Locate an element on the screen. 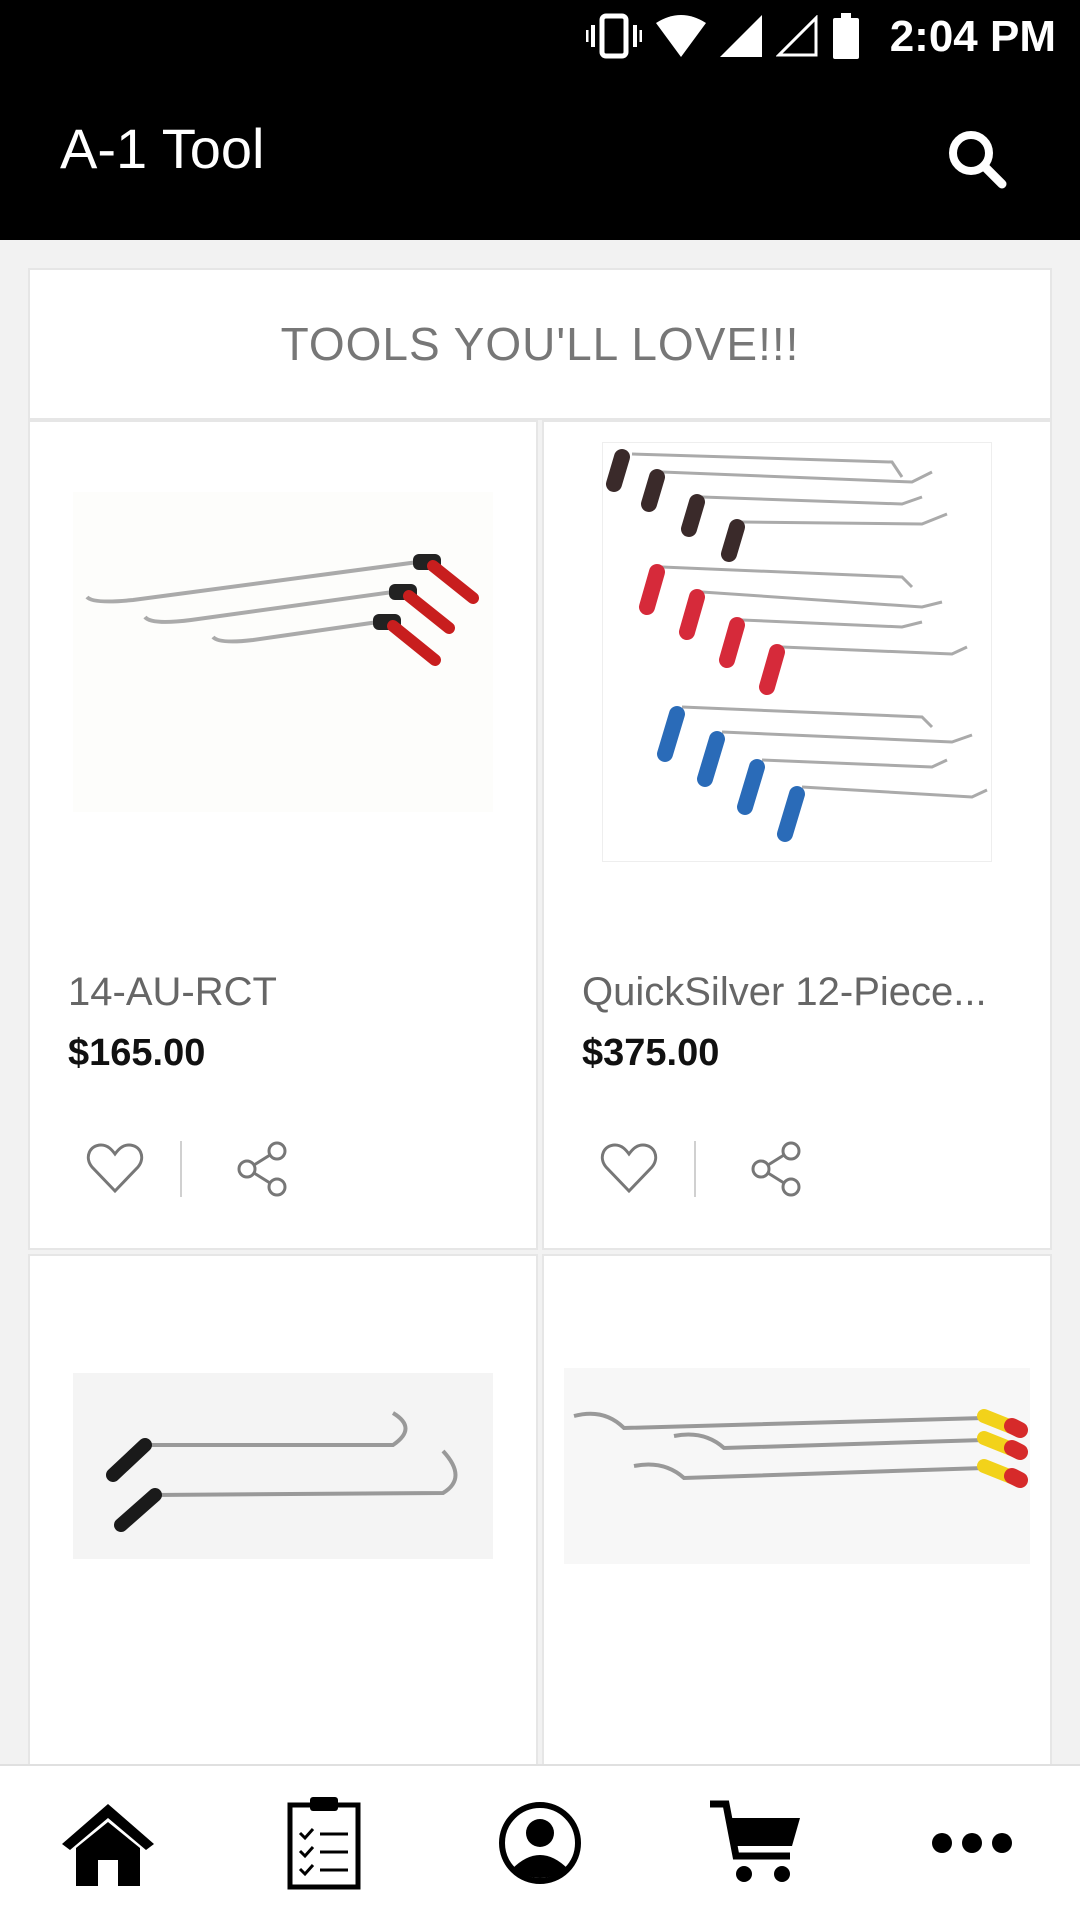 This screenshot has height=1920, width=1080. nav-more is located at coordinates (972, 1843).